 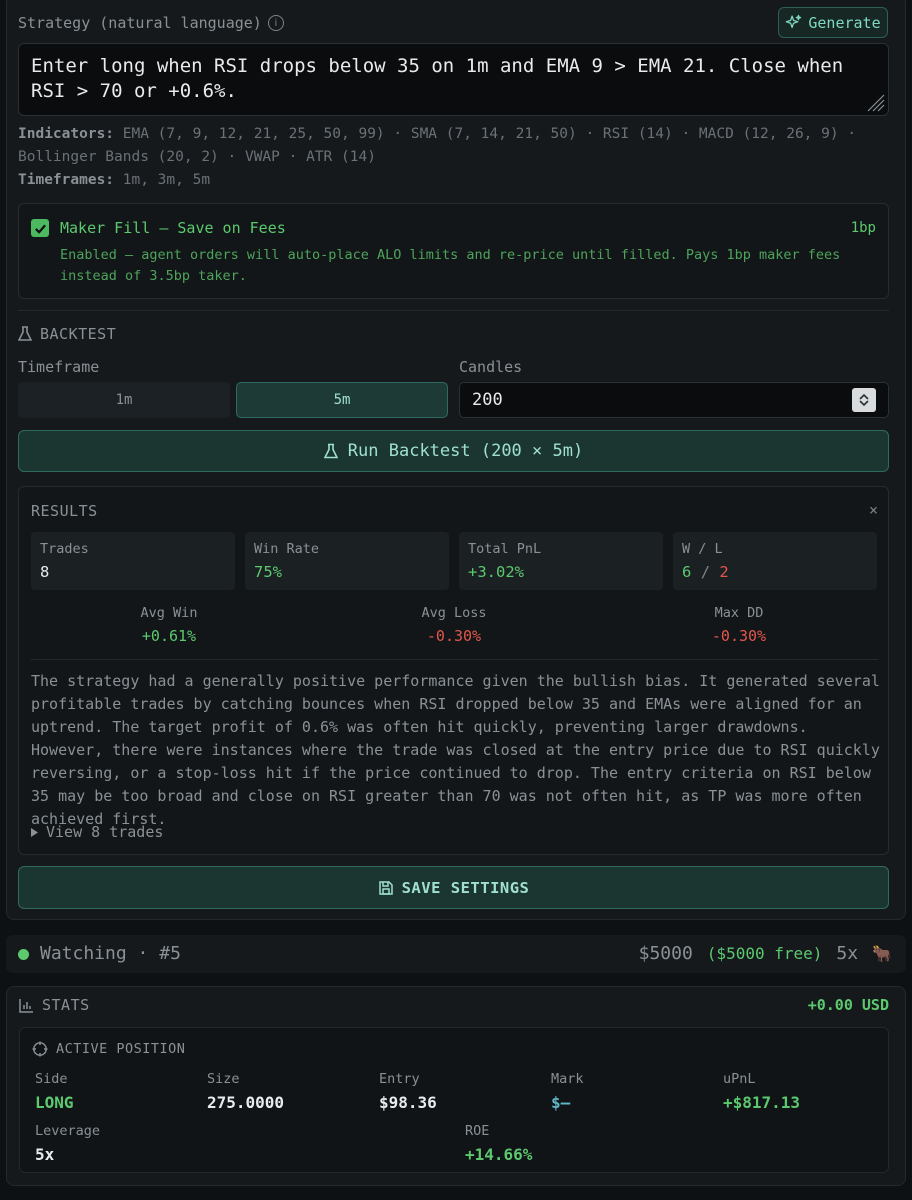 I want to click on stats-heading: STATS, so click(x=54, y=1005).